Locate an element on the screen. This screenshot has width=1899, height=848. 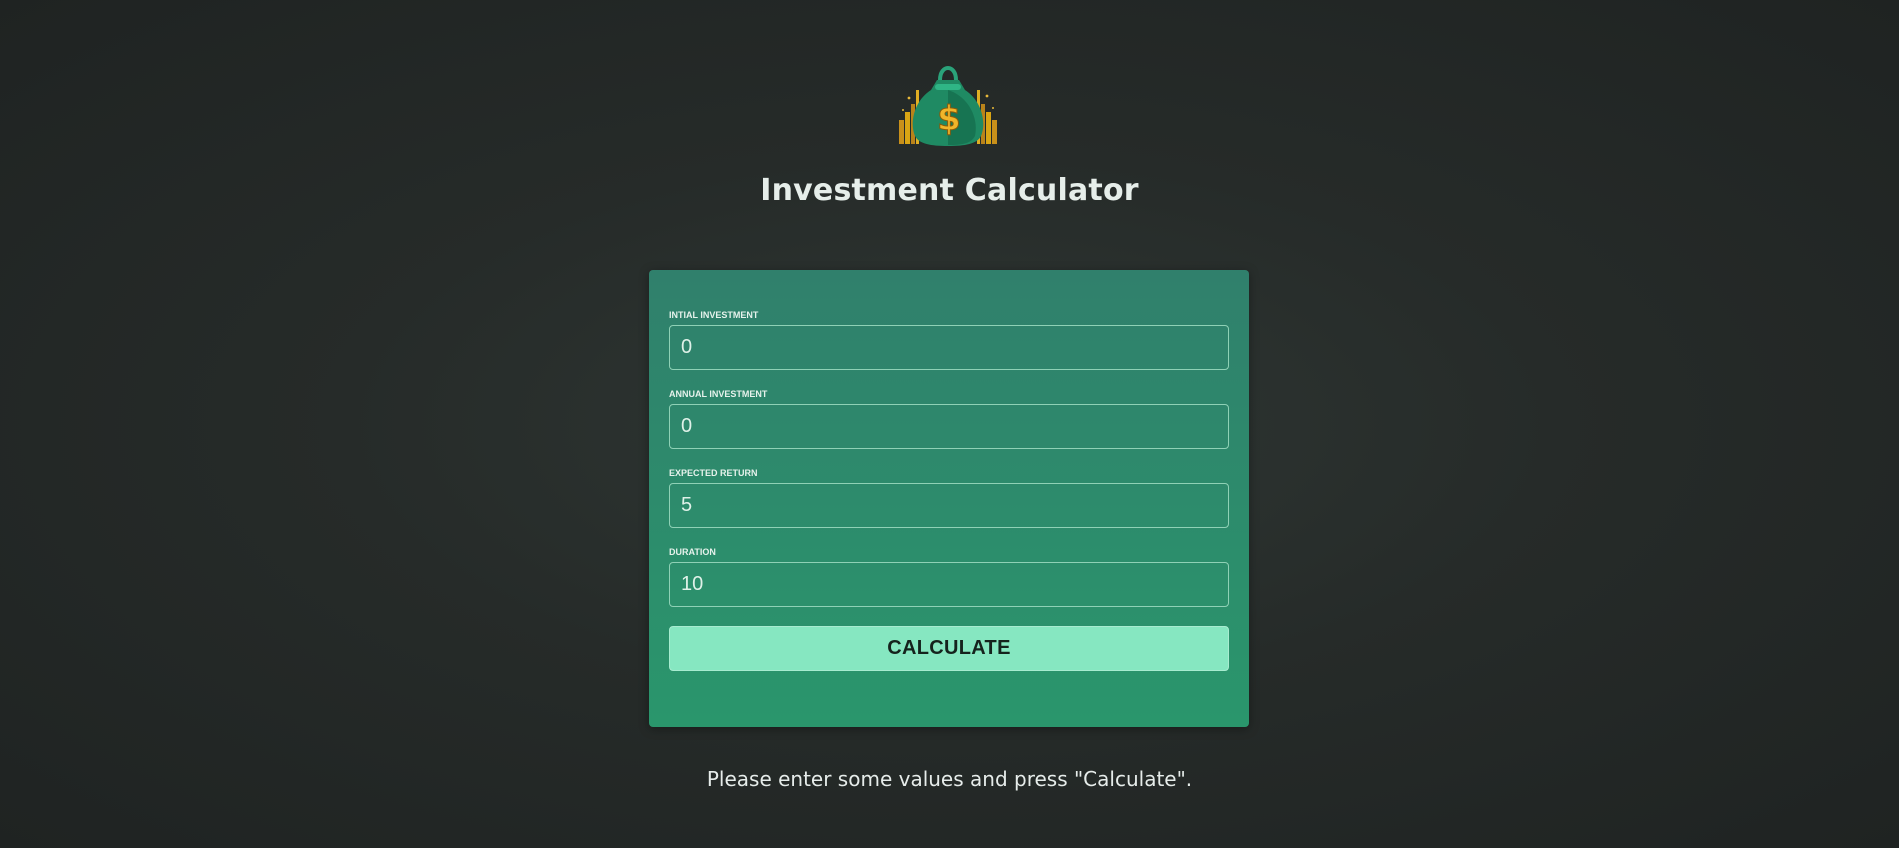
initial-investment-field: INTIAL INVESTMENT is located at coordinates (949, 340).